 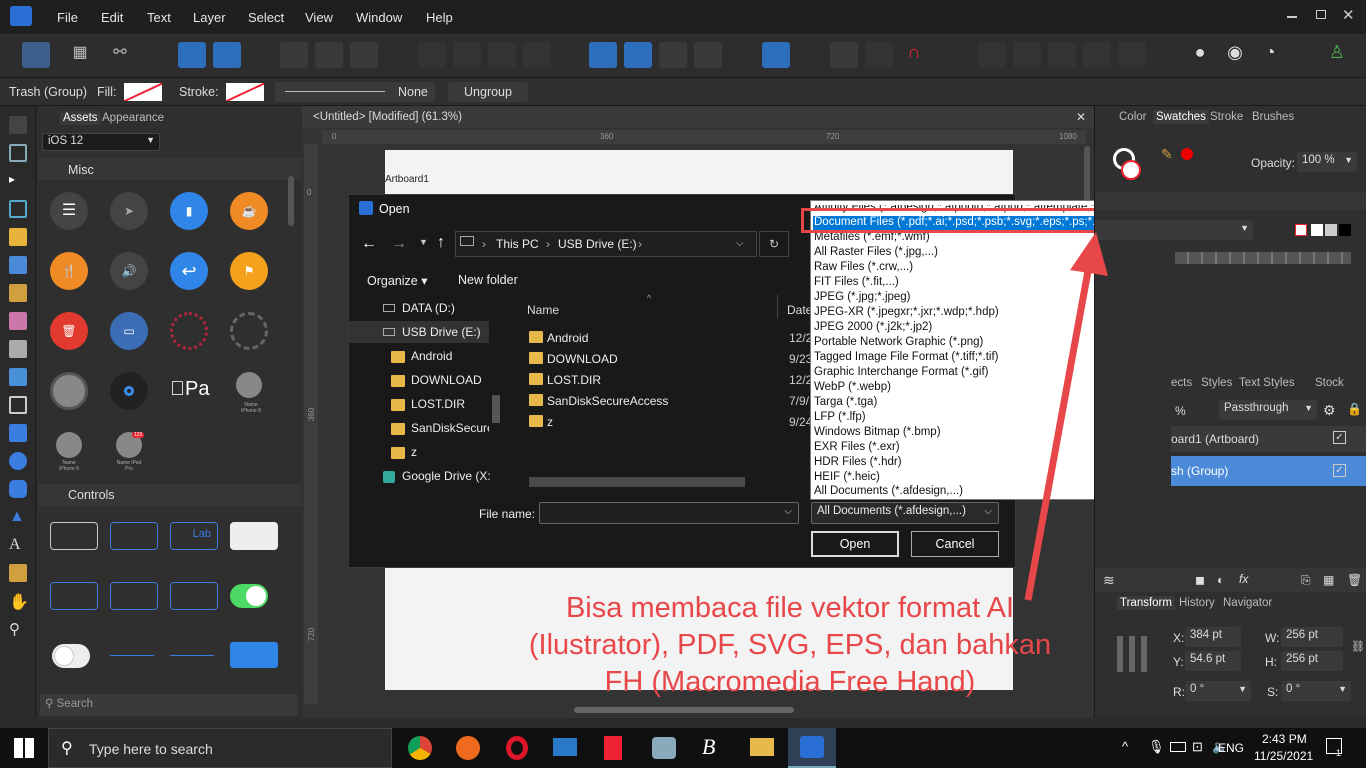 I want to click on nav-item-usb: USB Drive (E:), so click(x=441, y=332).